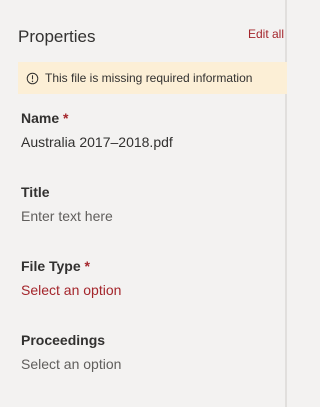 The height and width of the screenshot is (407, 320). I want to click on proceedings-select: Select an option, so click(146, 364).